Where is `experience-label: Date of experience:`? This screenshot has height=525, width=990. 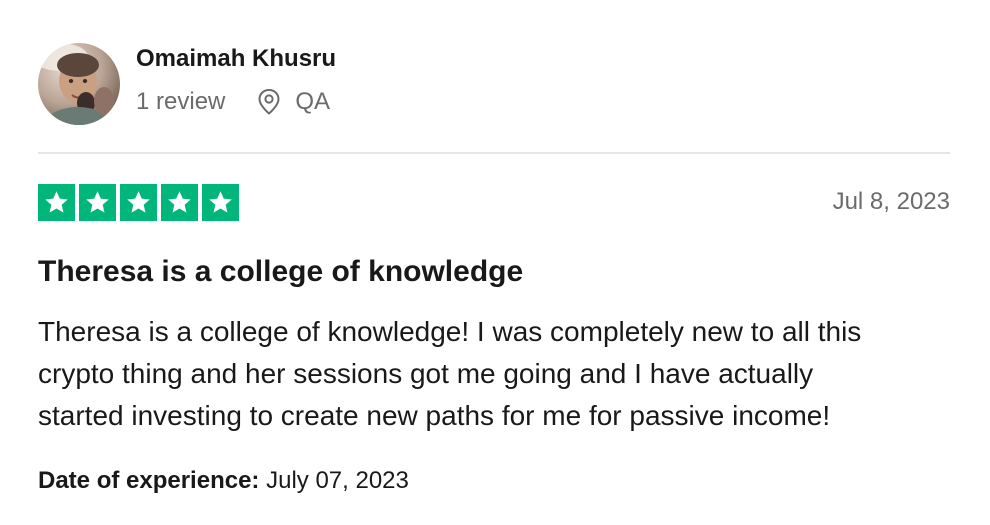 experience-label: Date of experience: is located at coordinates (149, 480).